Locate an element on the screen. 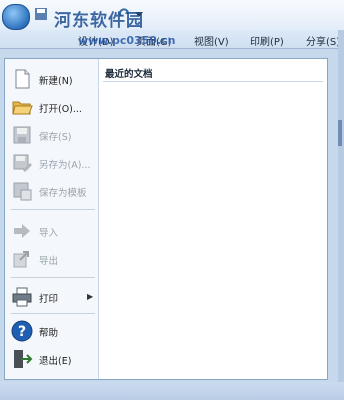  save-icon is located at coordinates (41, 14).